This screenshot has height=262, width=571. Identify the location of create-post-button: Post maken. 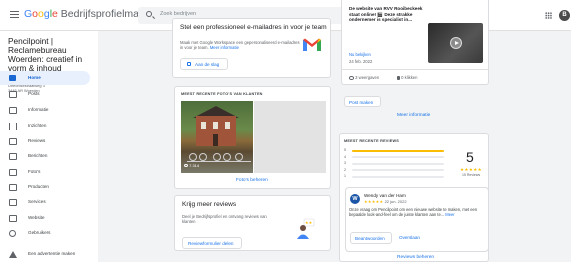
(362, 101).